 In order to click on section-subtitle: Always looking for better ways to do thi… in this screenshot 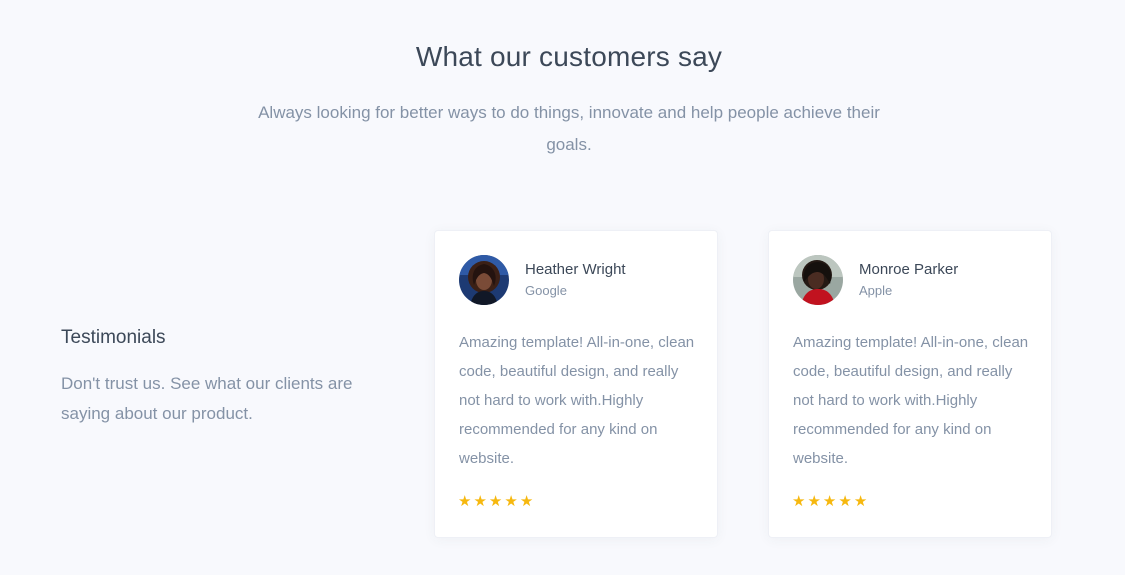, I will do `click(569, 128)`.